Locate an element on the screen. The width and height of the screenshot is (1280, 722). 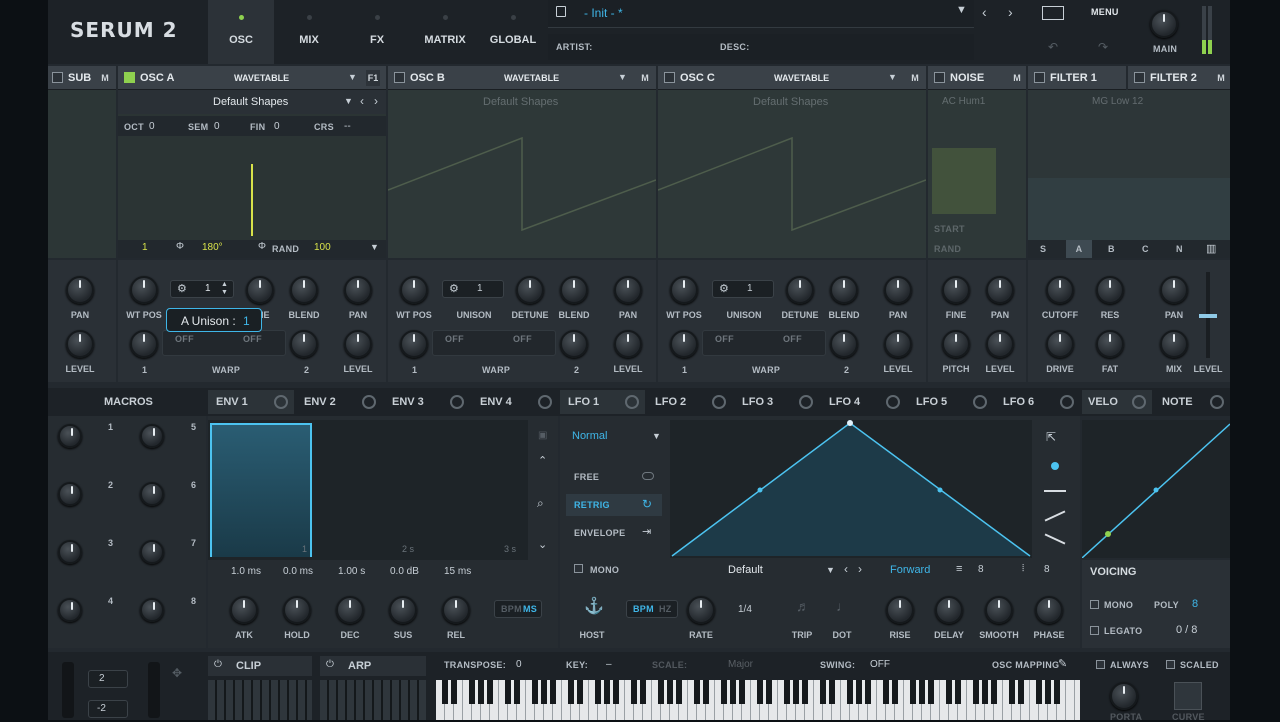
osc-b-detune-knob is located at coordinates (530, 290).